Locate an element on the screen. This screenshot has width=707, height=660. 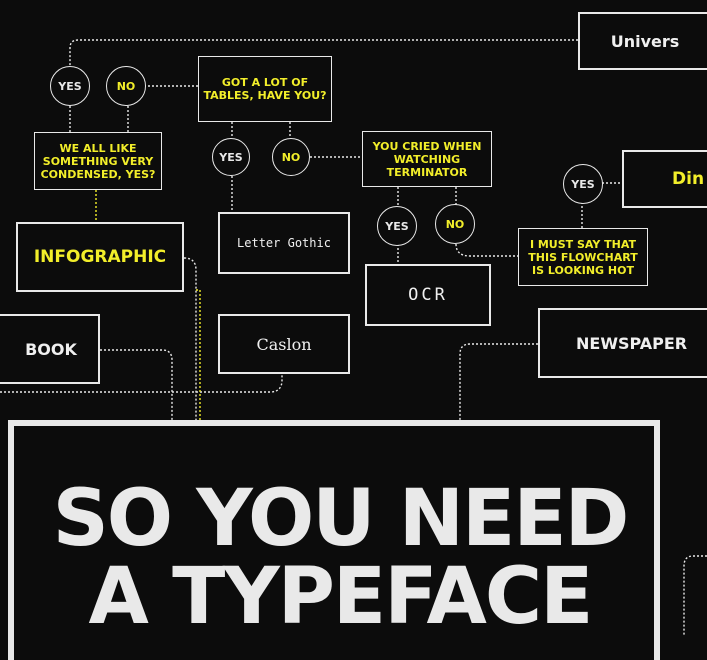
typeface-caslon: Caslon is located at coordinates (284, 344).